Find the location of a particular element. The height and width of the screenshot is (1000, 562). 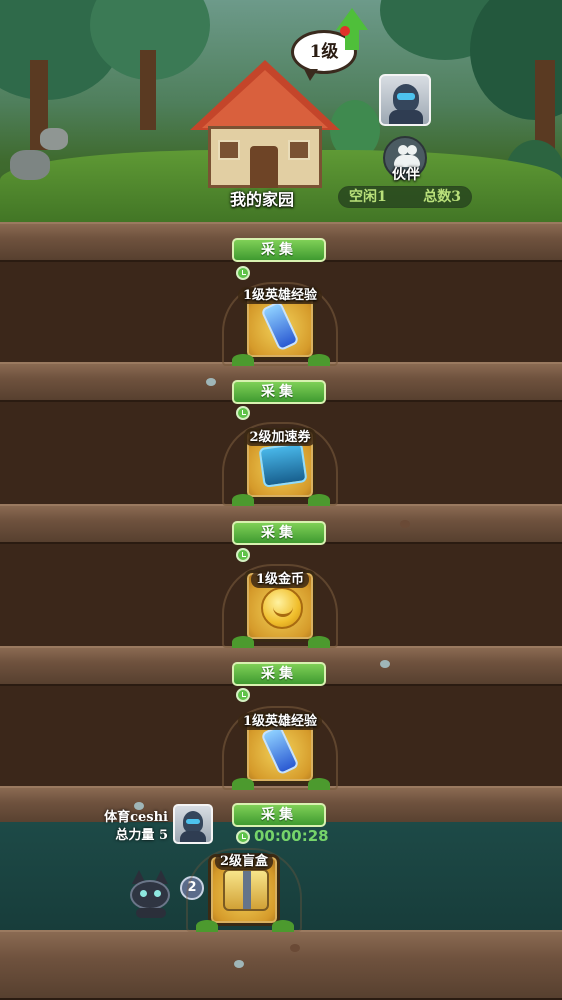

upgrade-arrow-icon is located at coordinates (352, 30).